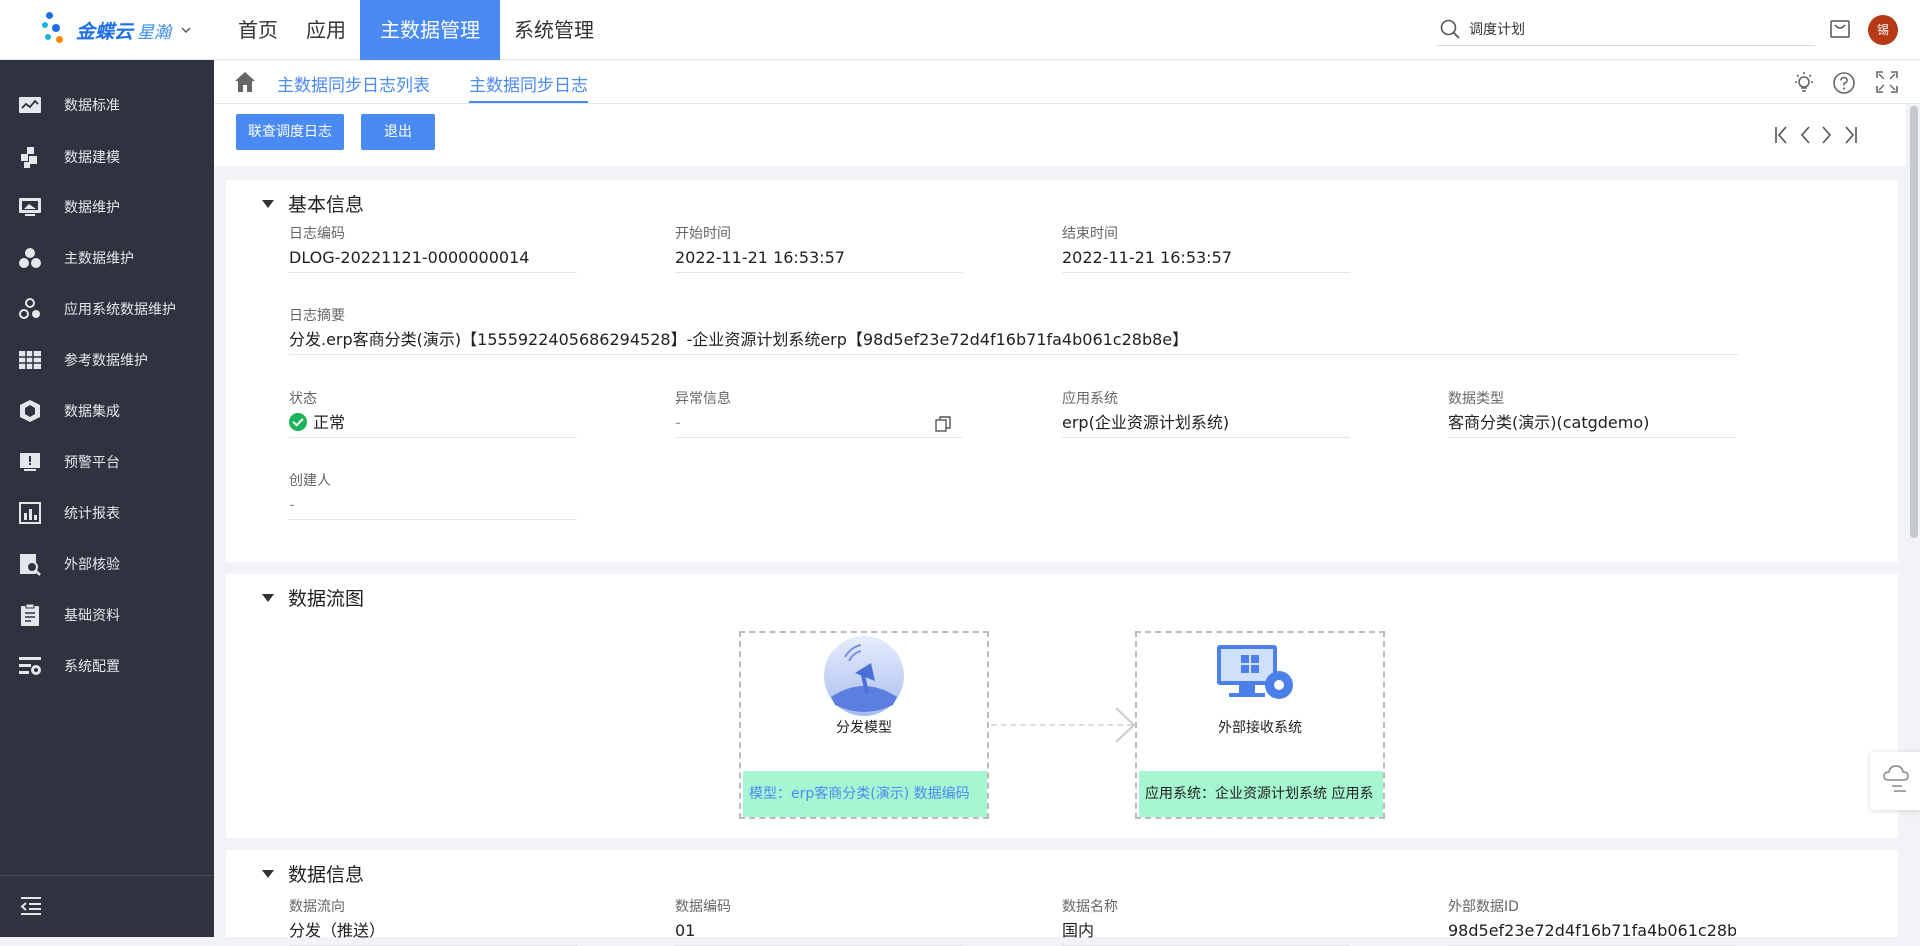  Describe the element at coordinates (29, 157) in the screenshot. I see `blocks-icon` at that location.